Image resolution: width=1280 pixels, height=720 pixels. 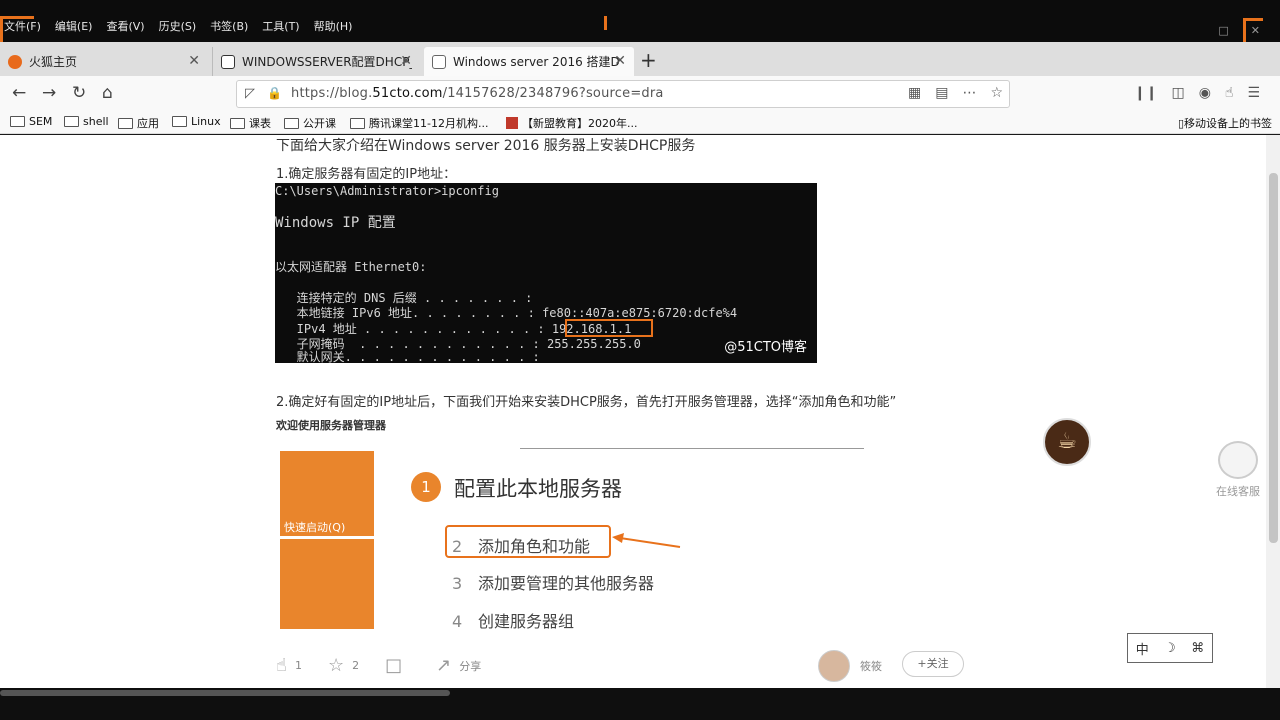 I want to click on avatar, so click(x=834, y=666).